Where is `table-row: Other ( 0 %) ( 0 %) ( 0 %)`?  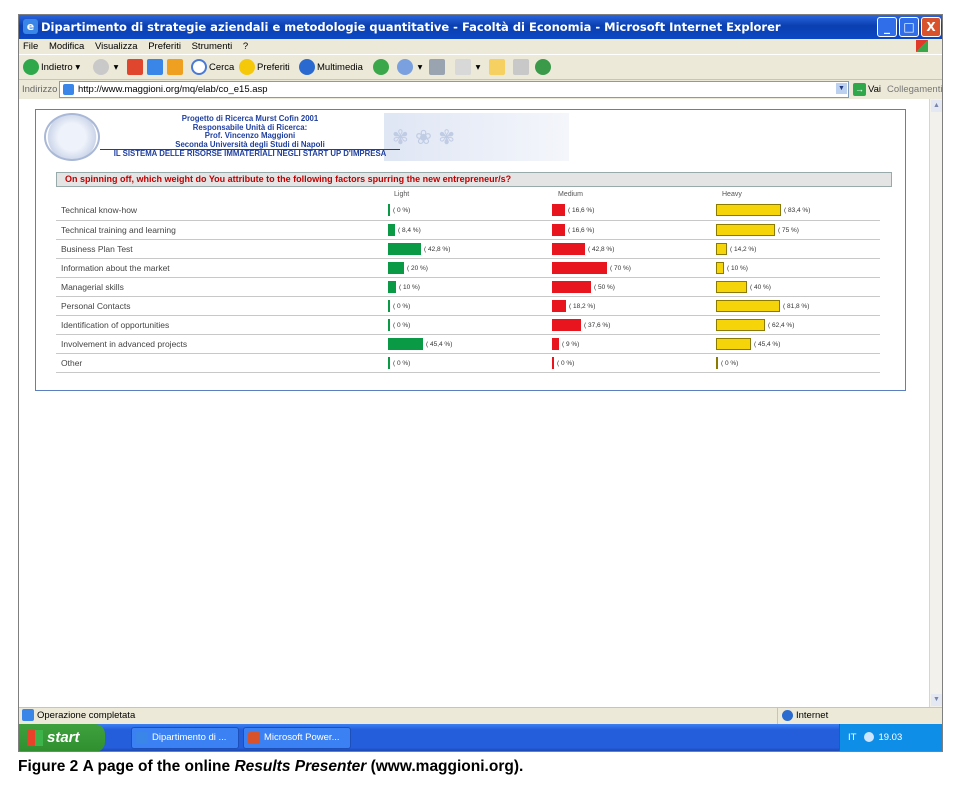 table-row: Other ( 0 %) ( 0 %) ( 0 %) is located at coordinates (468, 363).